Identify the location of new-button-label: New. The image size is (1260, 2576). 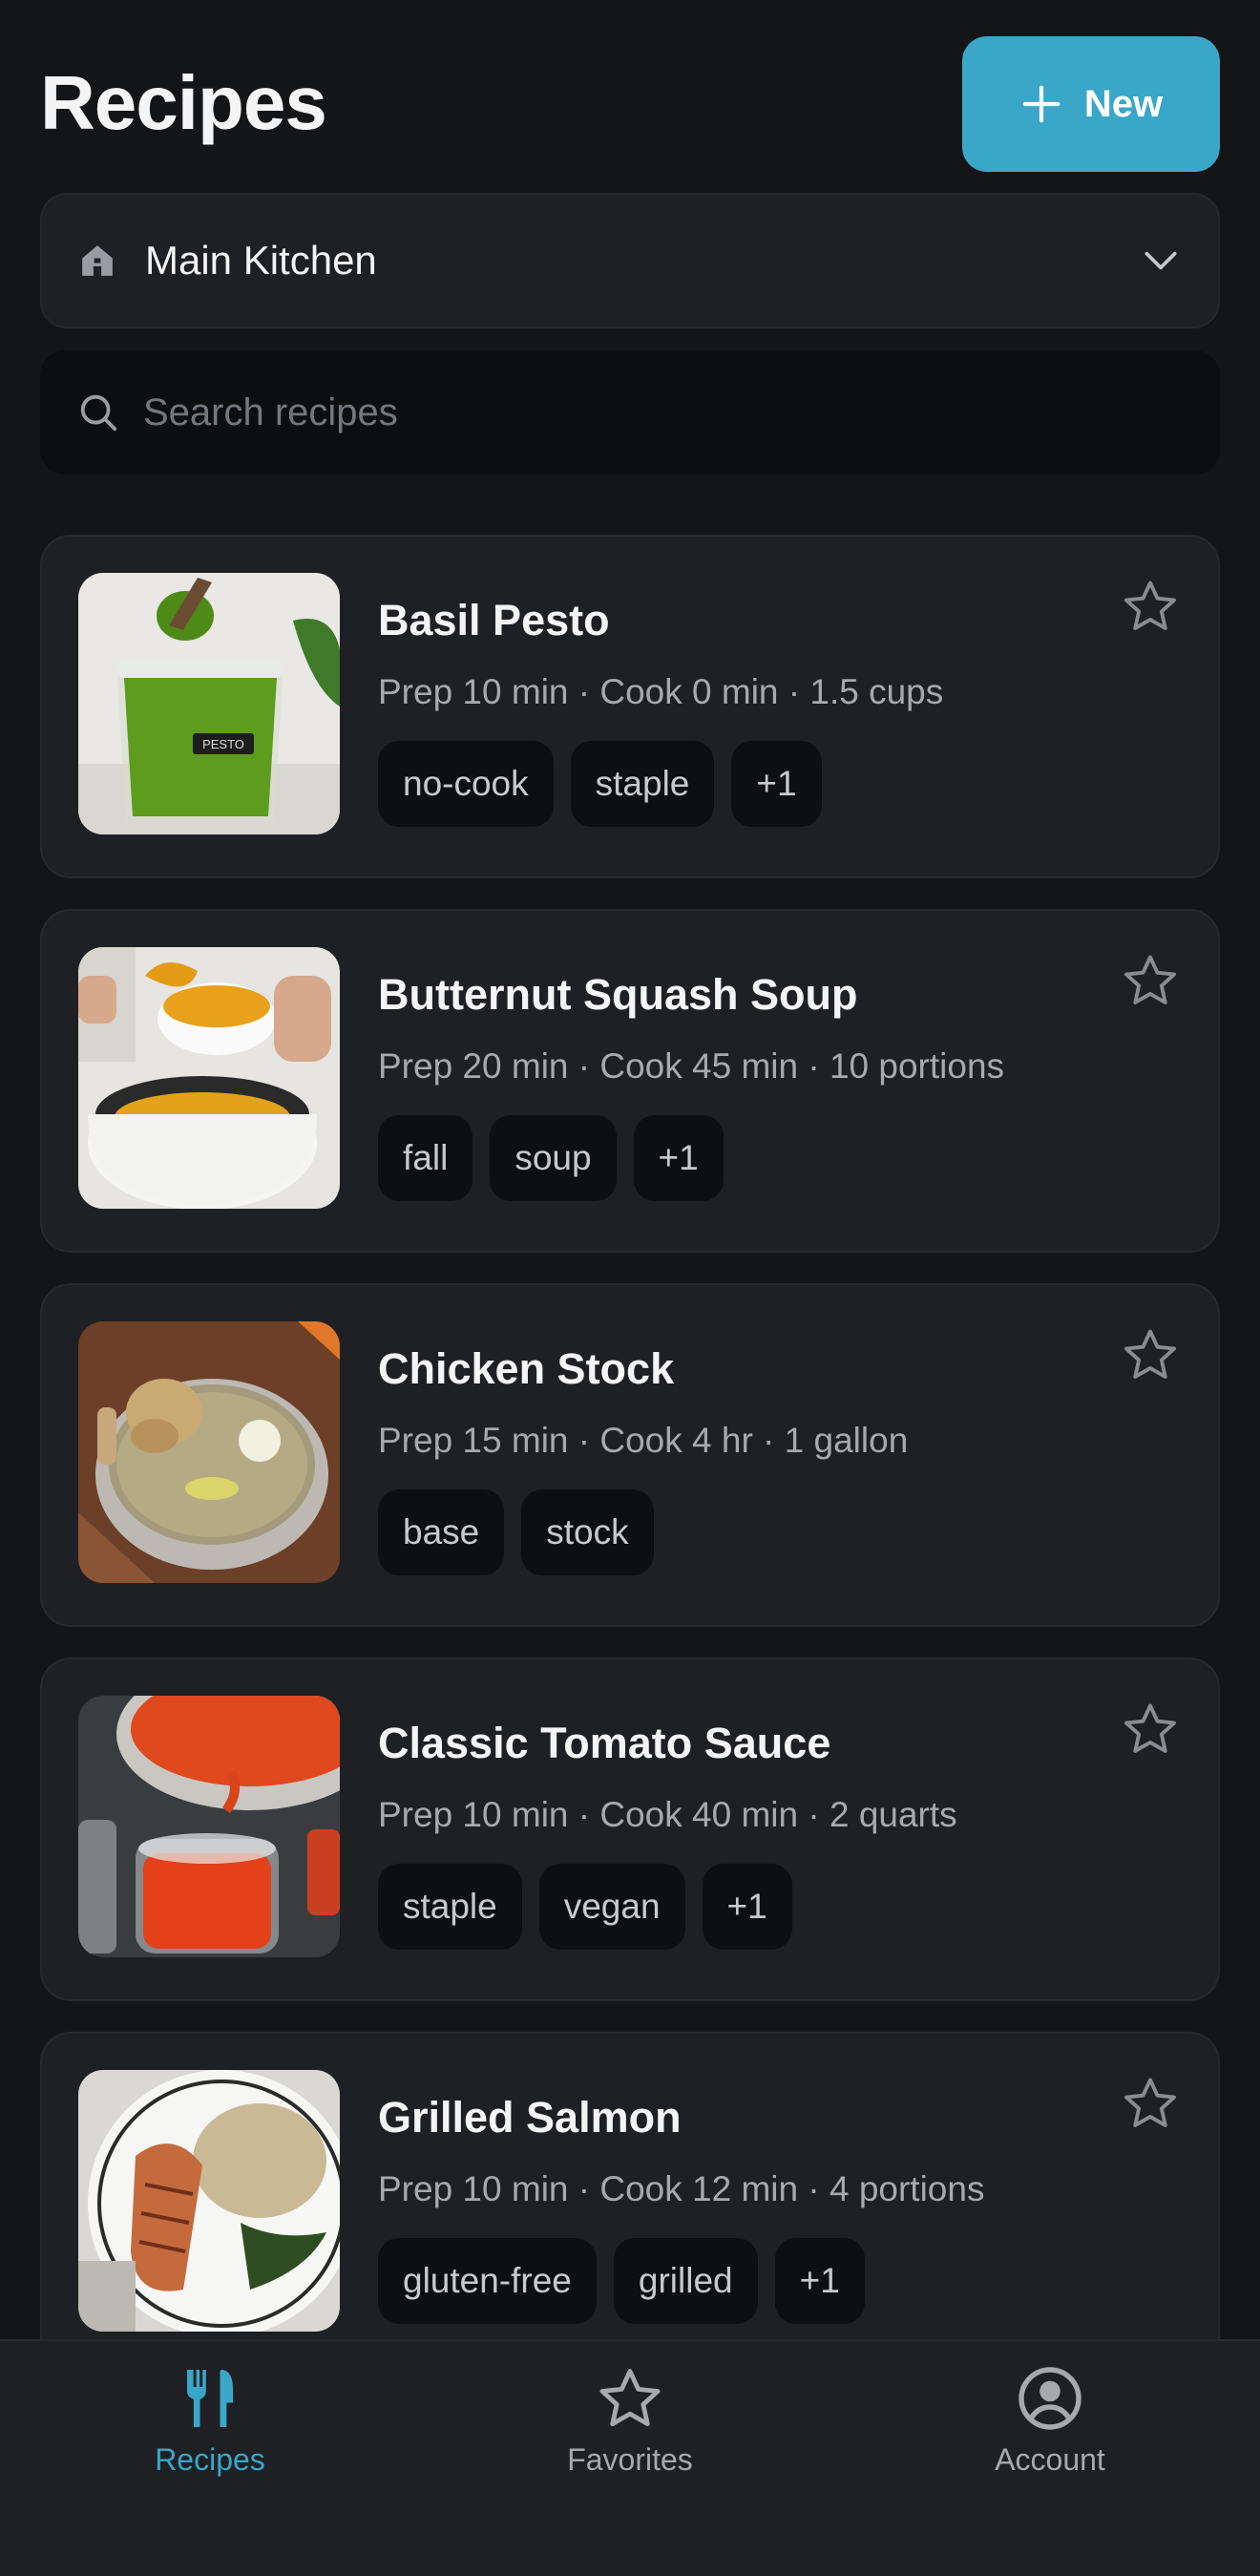
(1123, 103).